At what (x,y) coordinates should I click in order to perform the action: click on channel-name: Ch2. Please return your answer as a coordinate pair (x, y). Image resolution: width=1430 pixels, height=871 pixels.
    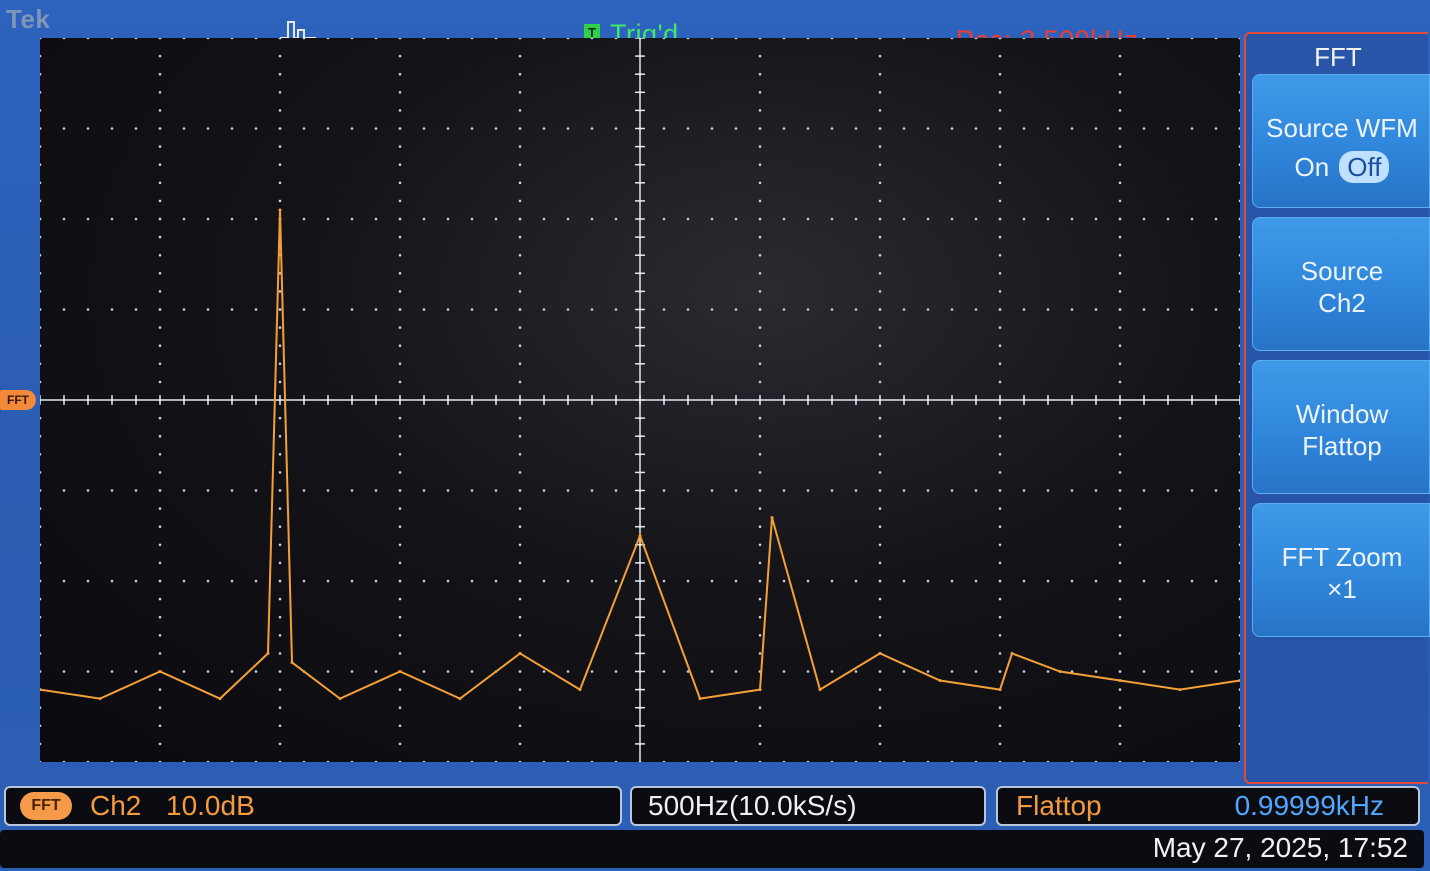
    Looking at the image, I should click on (116, 805).